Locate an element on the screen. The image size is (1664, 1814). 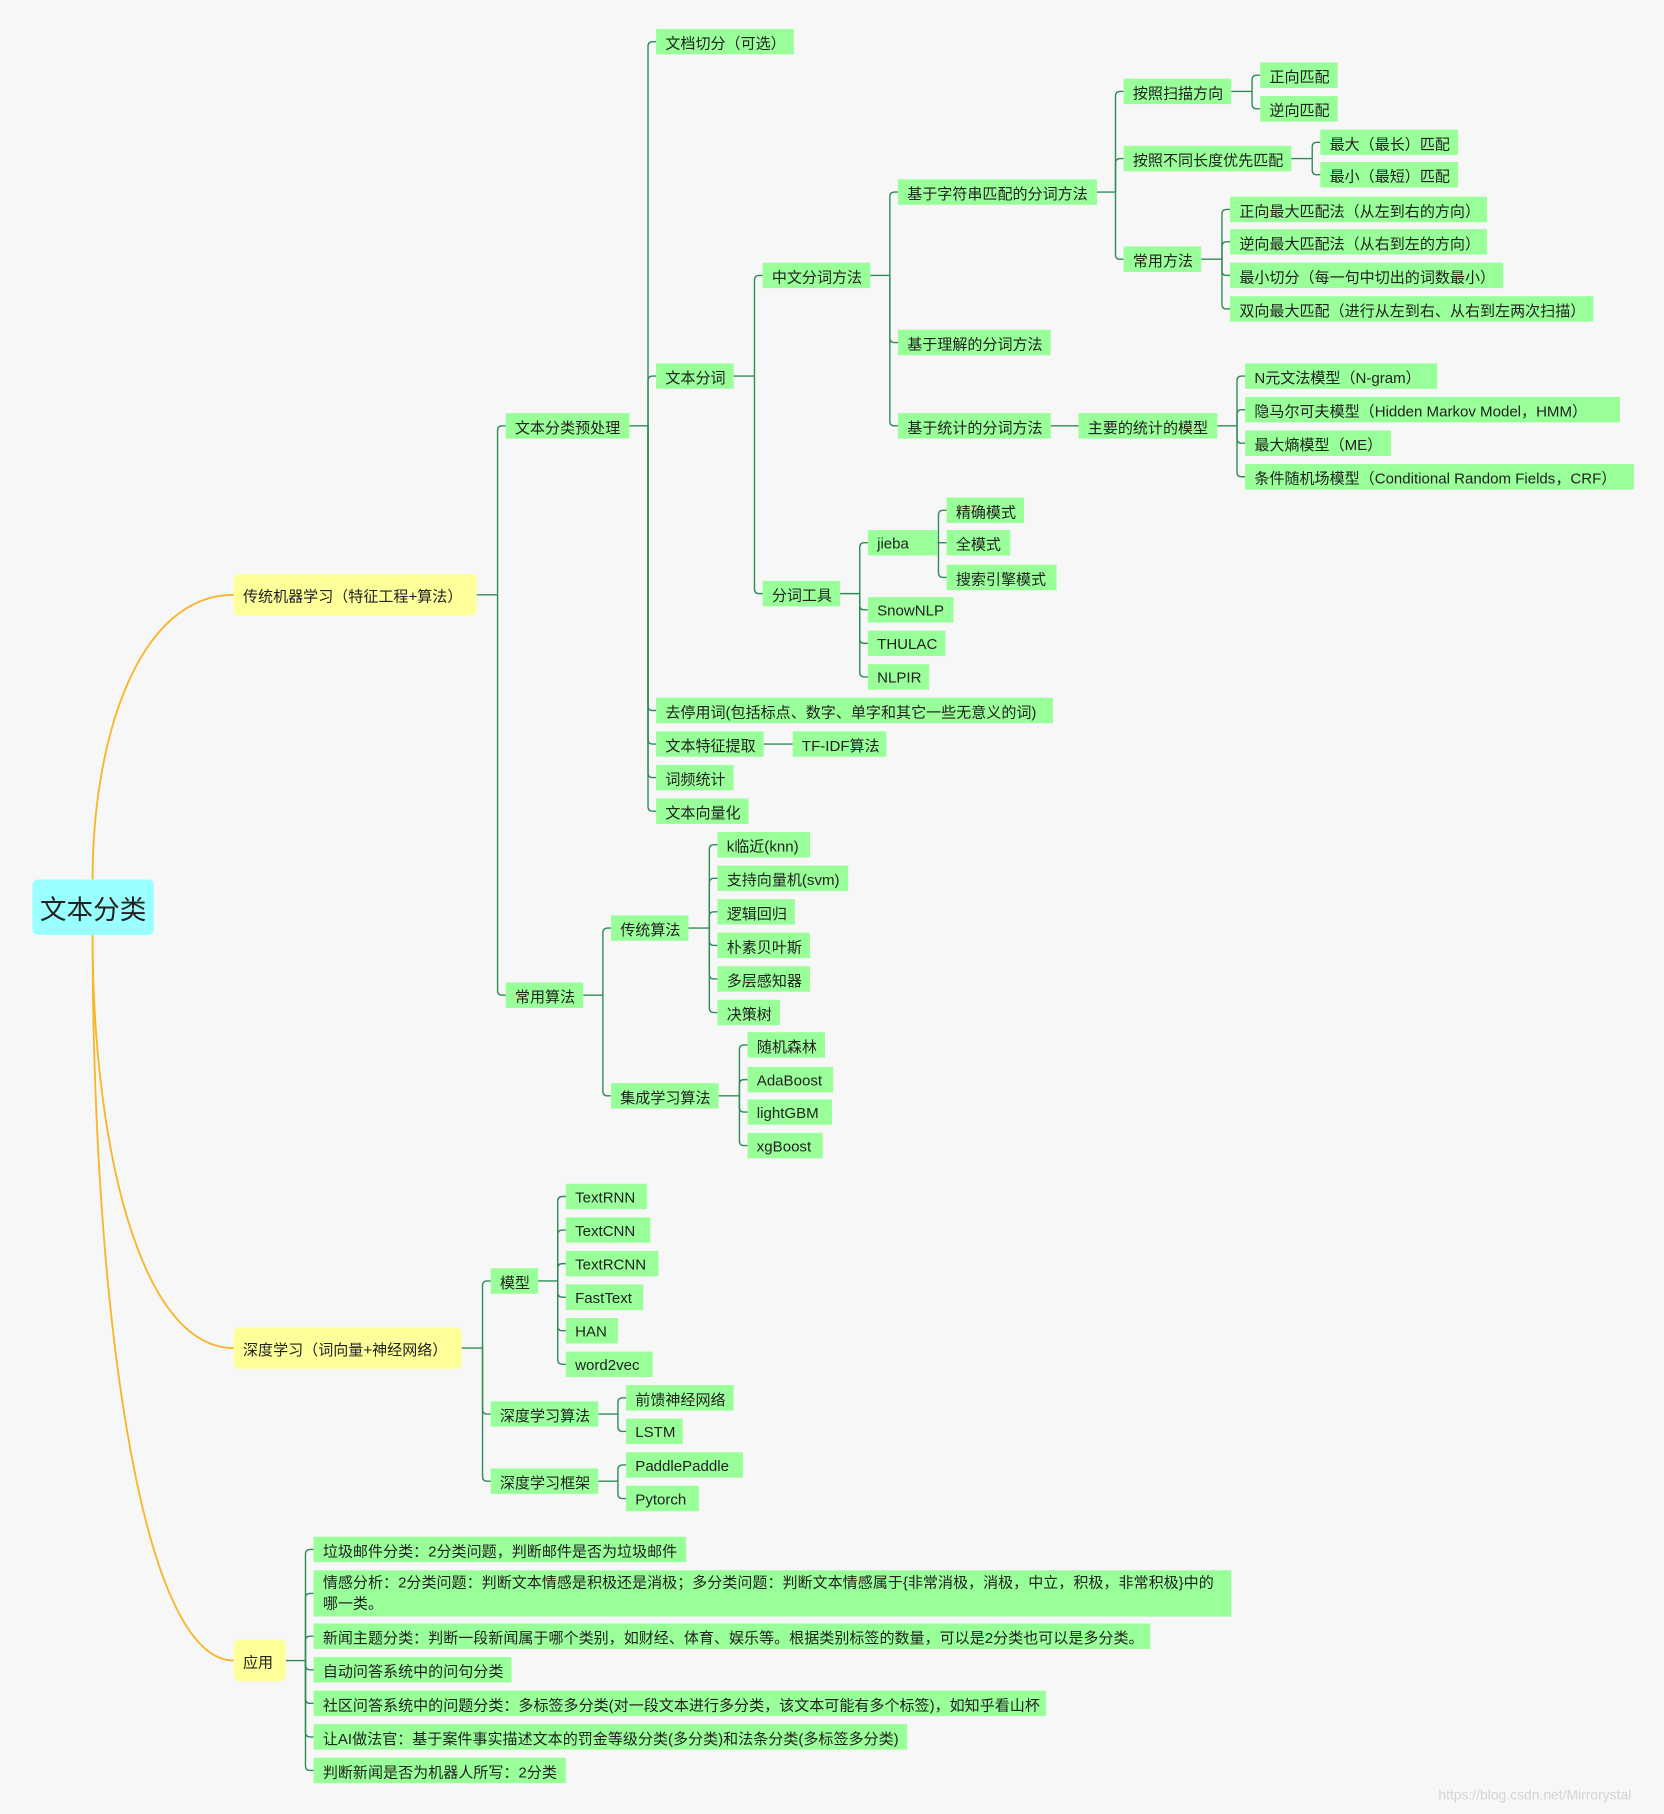
node-label: AdaBoost is located at coordinates (789, 1079).